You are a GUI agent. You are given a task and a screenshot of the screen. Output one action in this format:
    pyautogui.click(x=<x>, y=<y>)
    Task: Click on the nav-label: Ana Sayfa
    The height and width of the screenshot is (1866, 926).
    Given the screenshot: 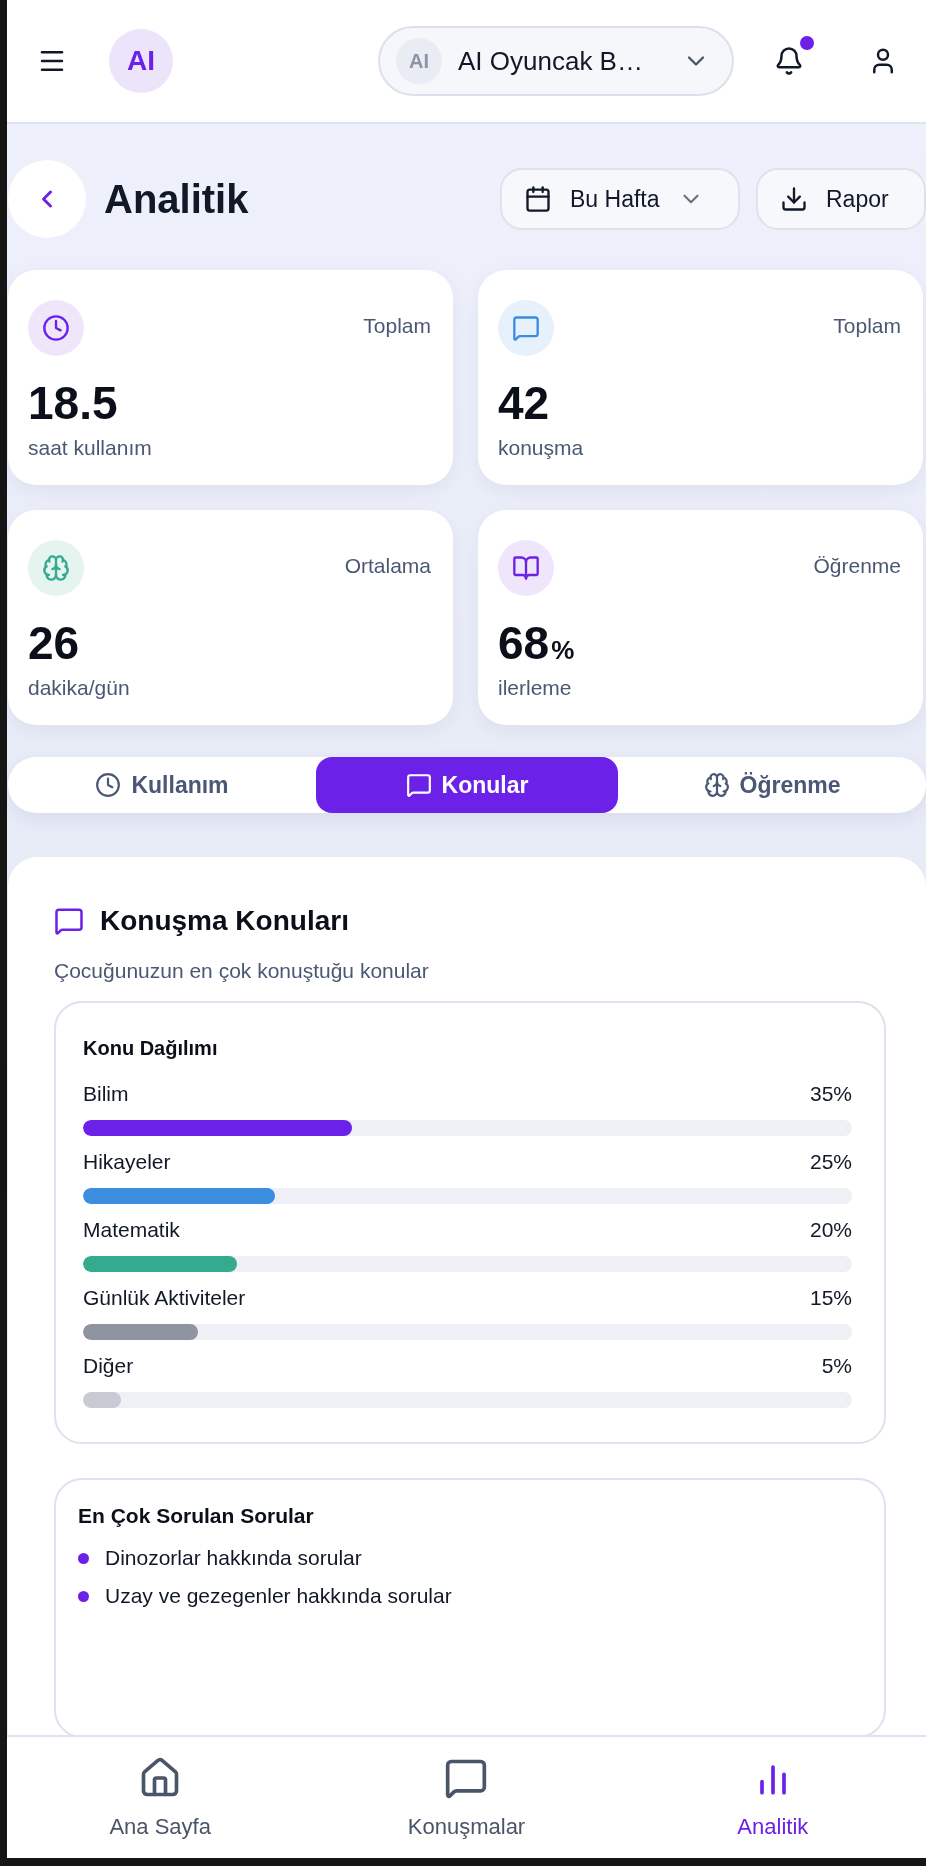 What is the action you would take?
    pyautogui.click(x=160, y=1826)
    